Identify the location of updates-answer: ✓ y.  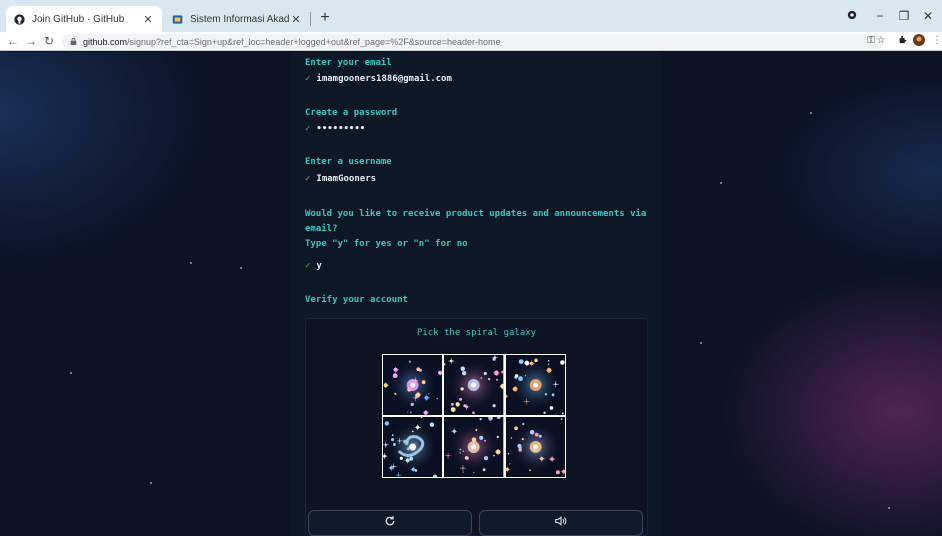
(313, 266).